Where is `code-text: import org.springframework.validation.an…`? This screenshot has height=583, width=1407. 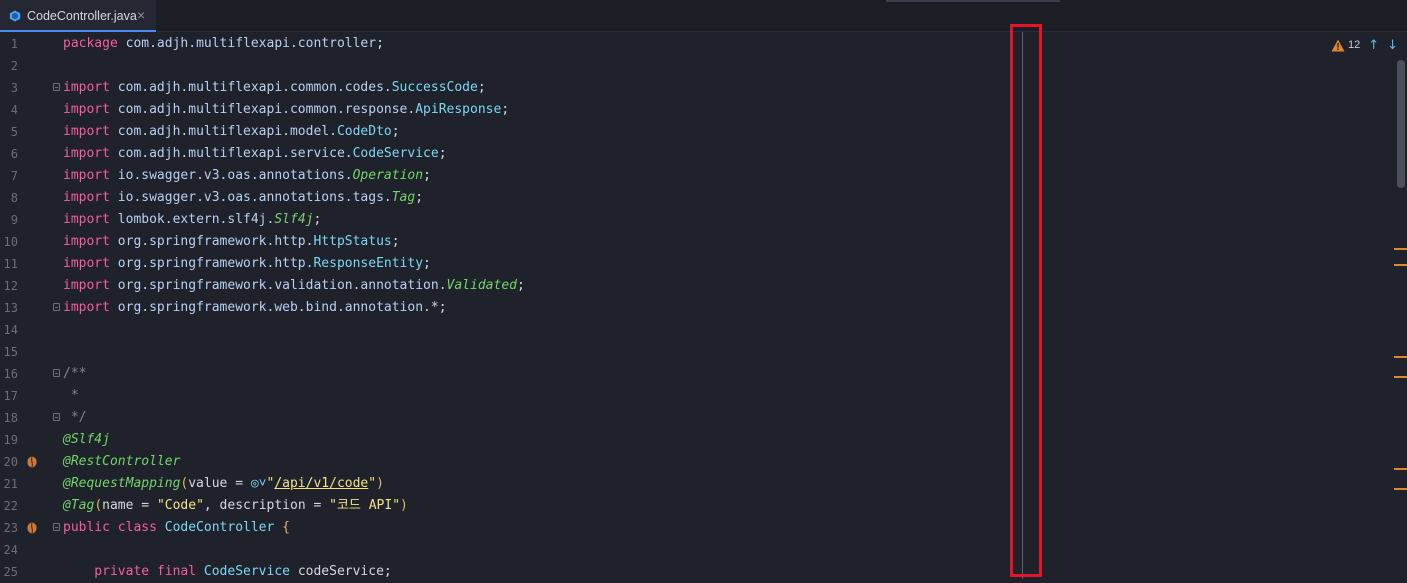
code-text: import org.springframework.validation.an… is located at coordinates (294, 286).